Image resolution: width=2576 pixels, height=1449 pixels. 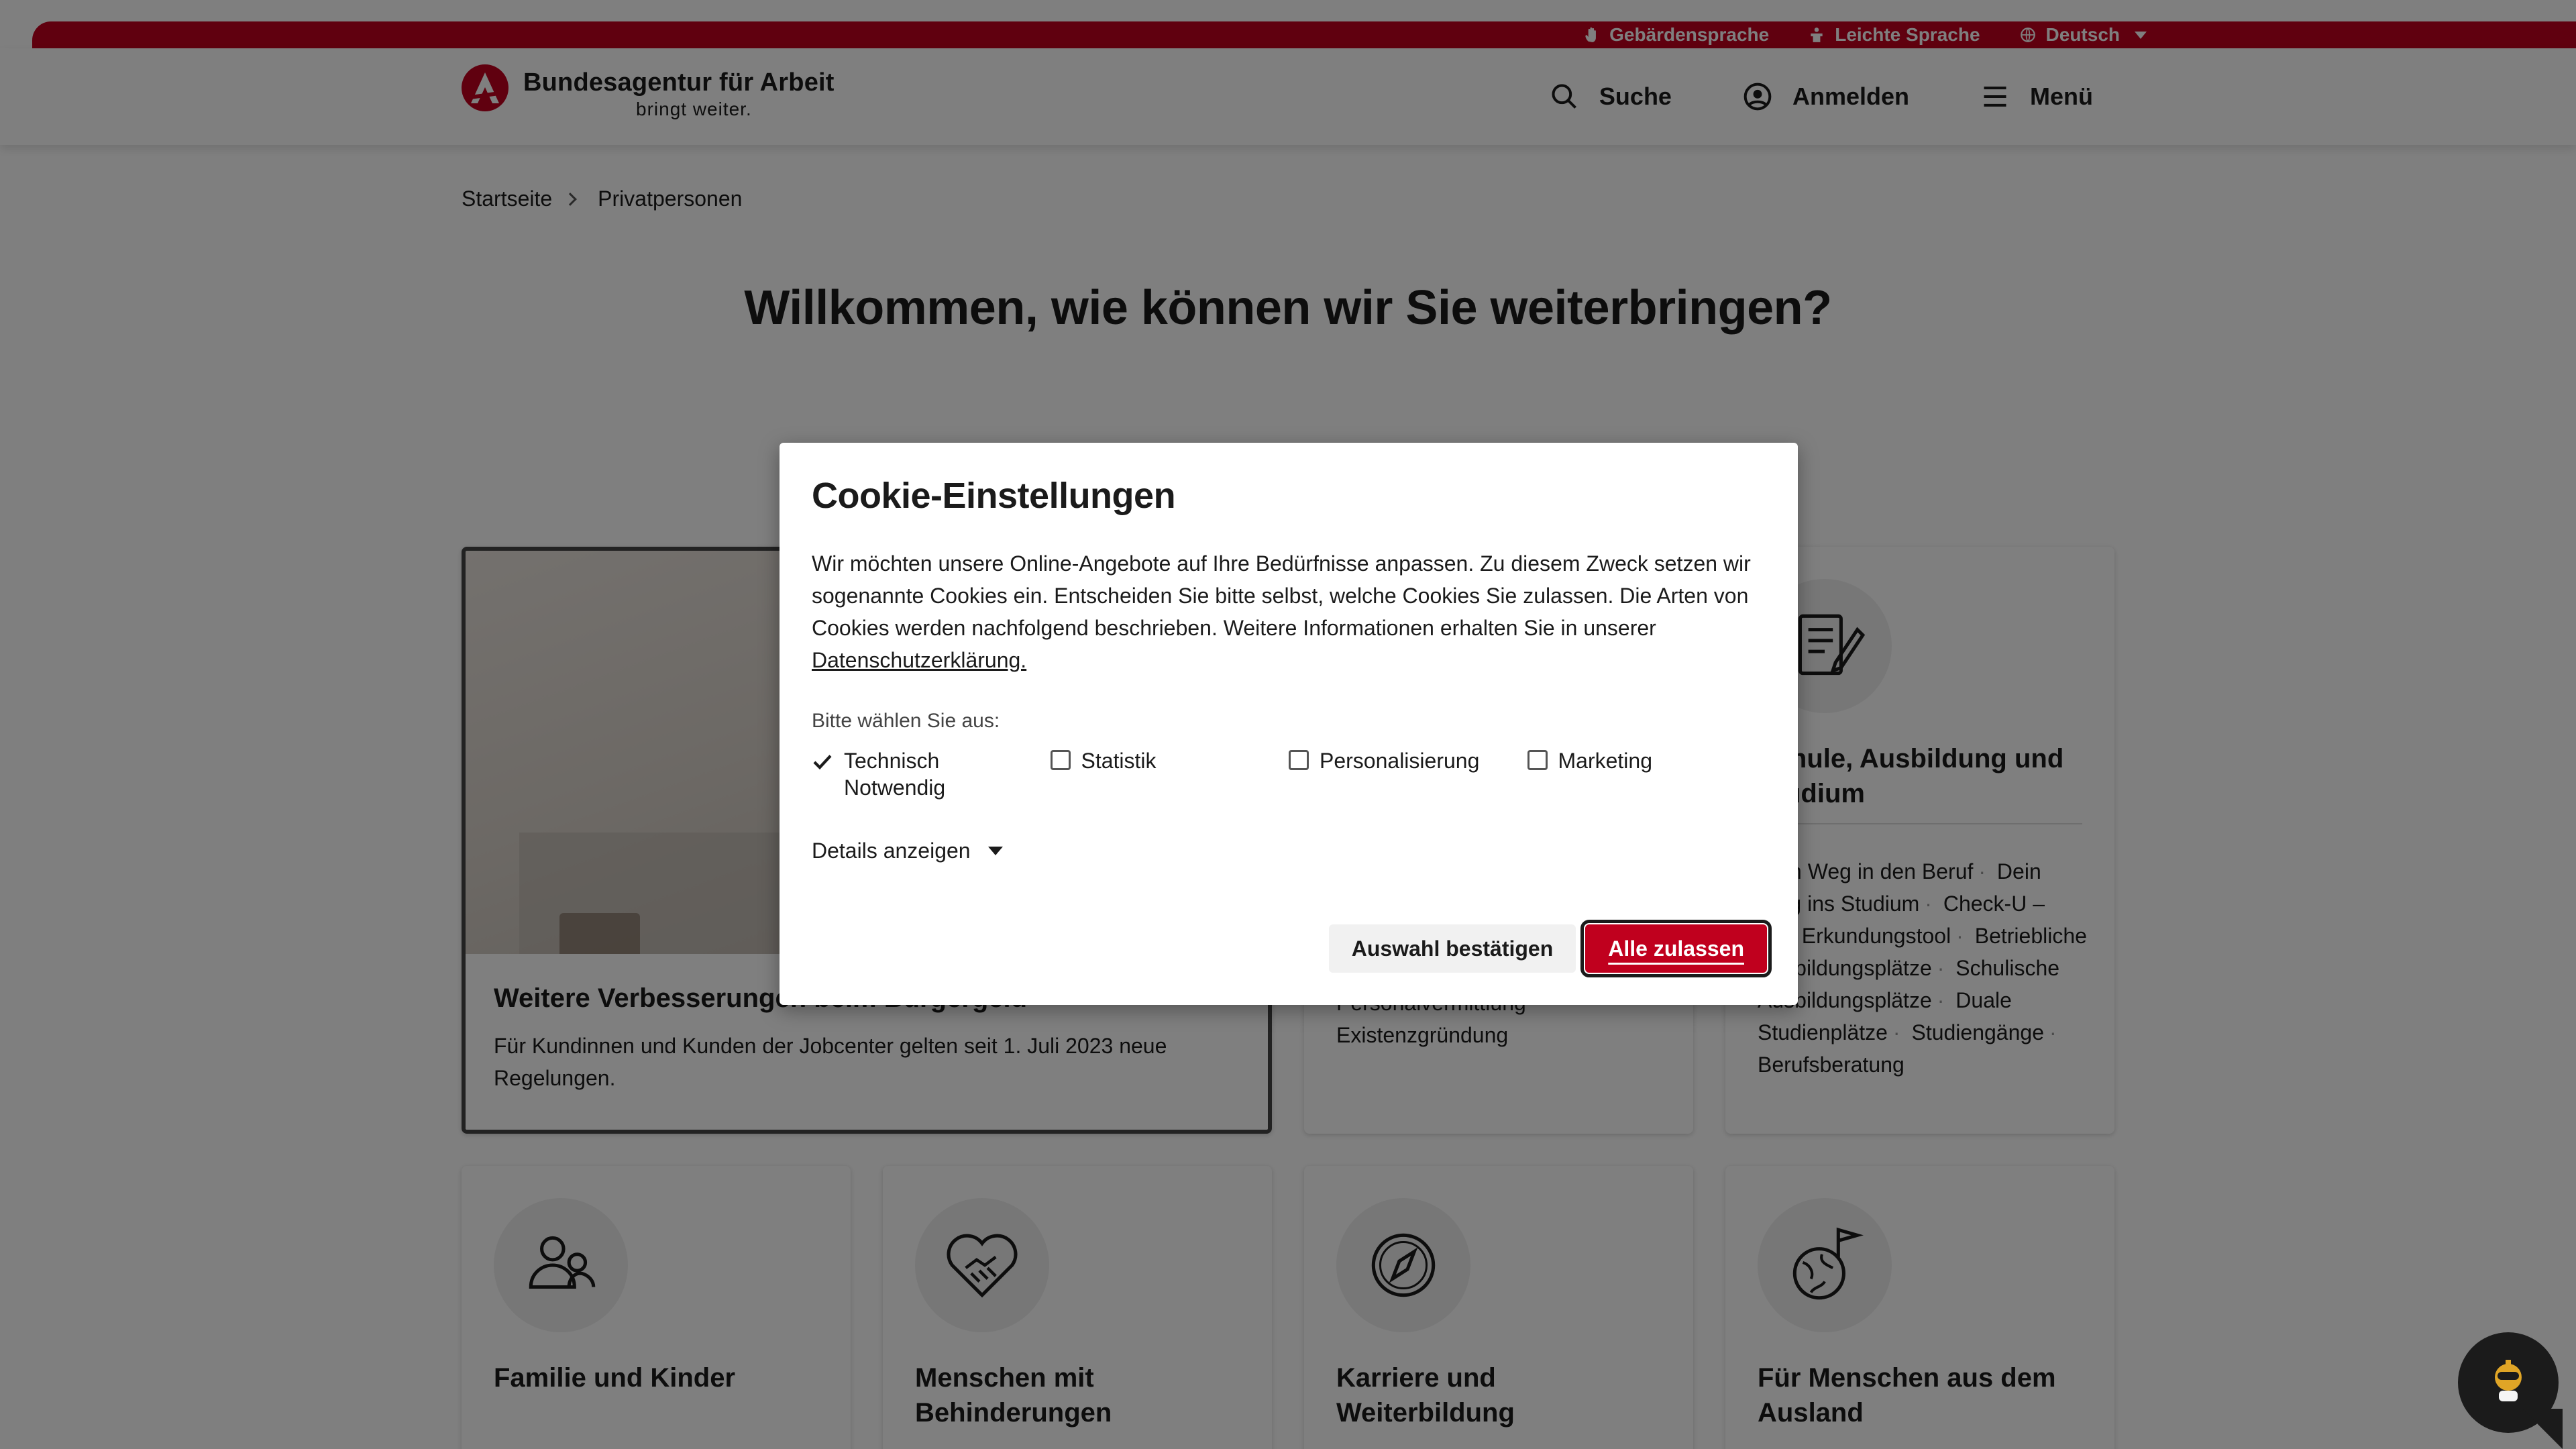 I want to click on choose-label: Bitte wählen Sie aus:, so click(x=906, y=721).